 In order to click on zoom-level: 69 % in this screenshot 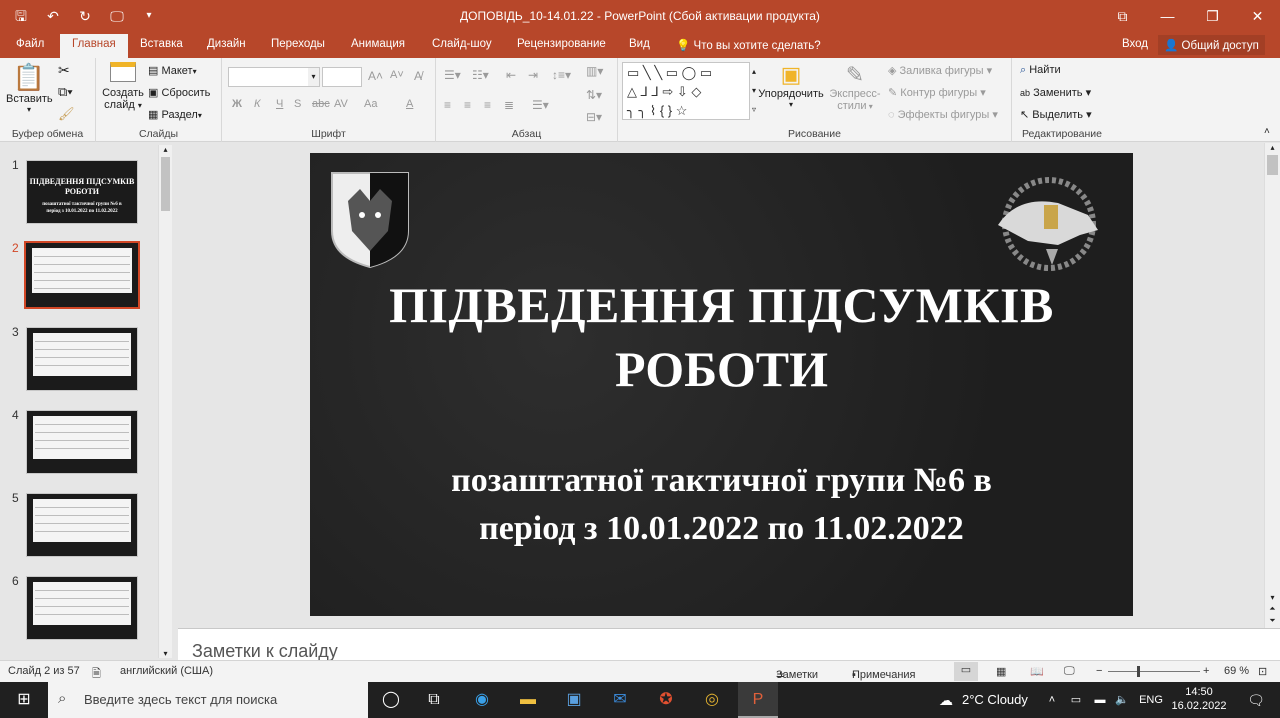, I will do `click(1236, 671)`.